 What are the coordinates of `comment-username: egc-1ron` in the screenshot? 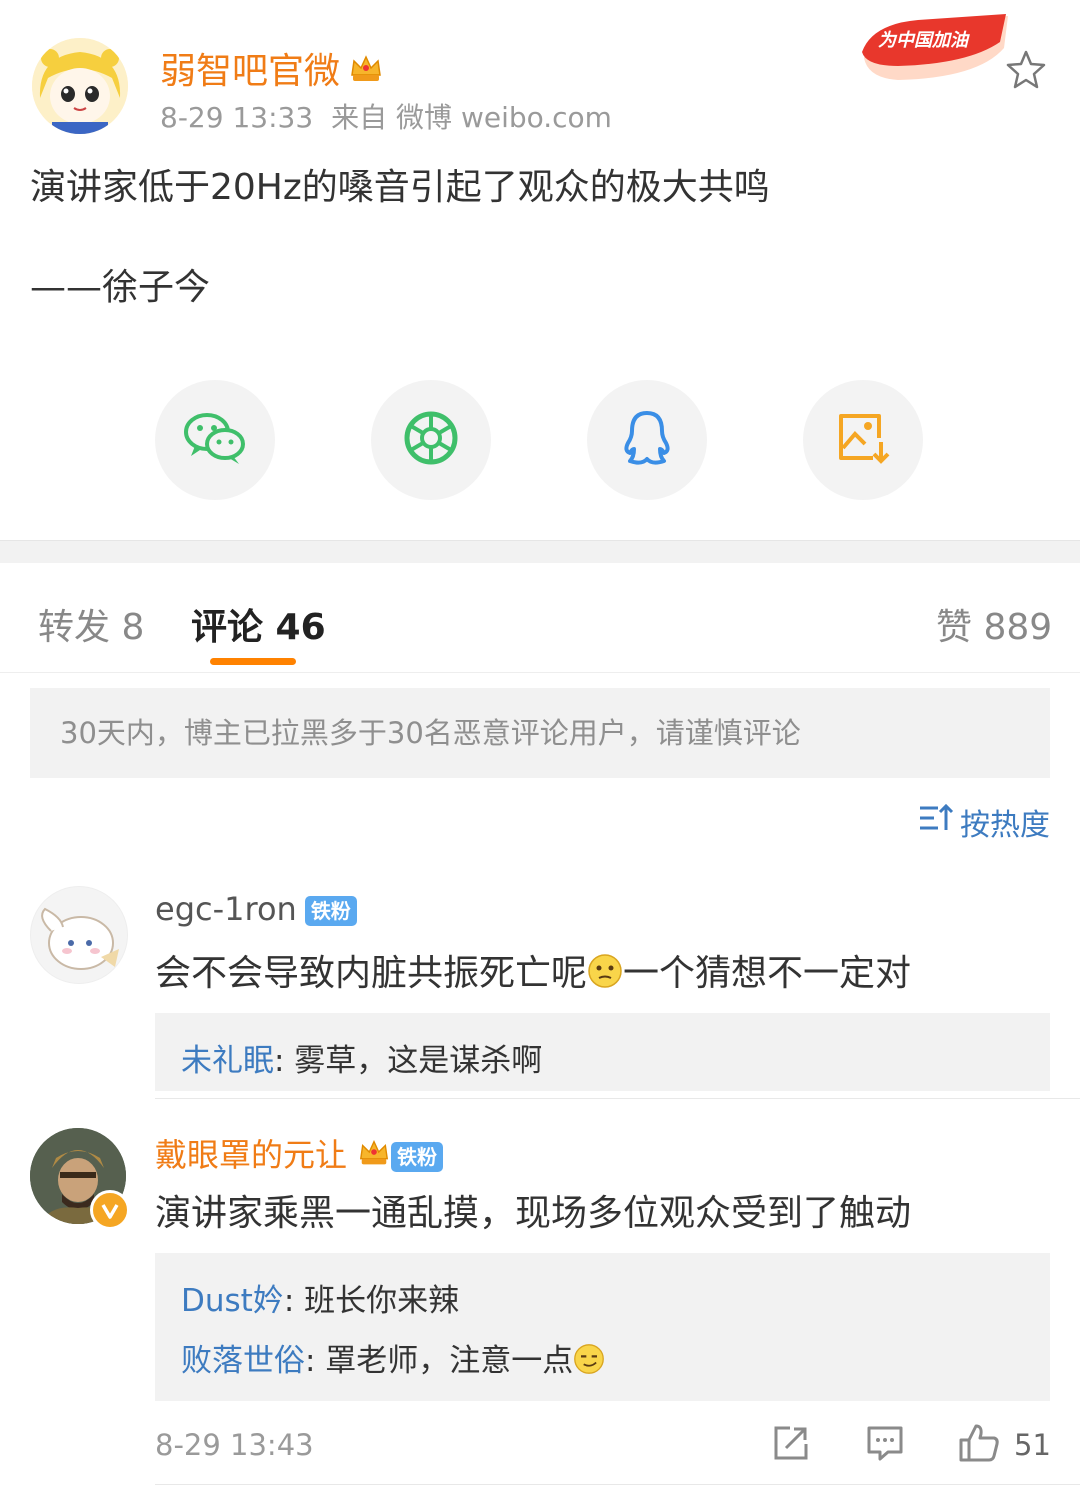 It's located at (226, 909).